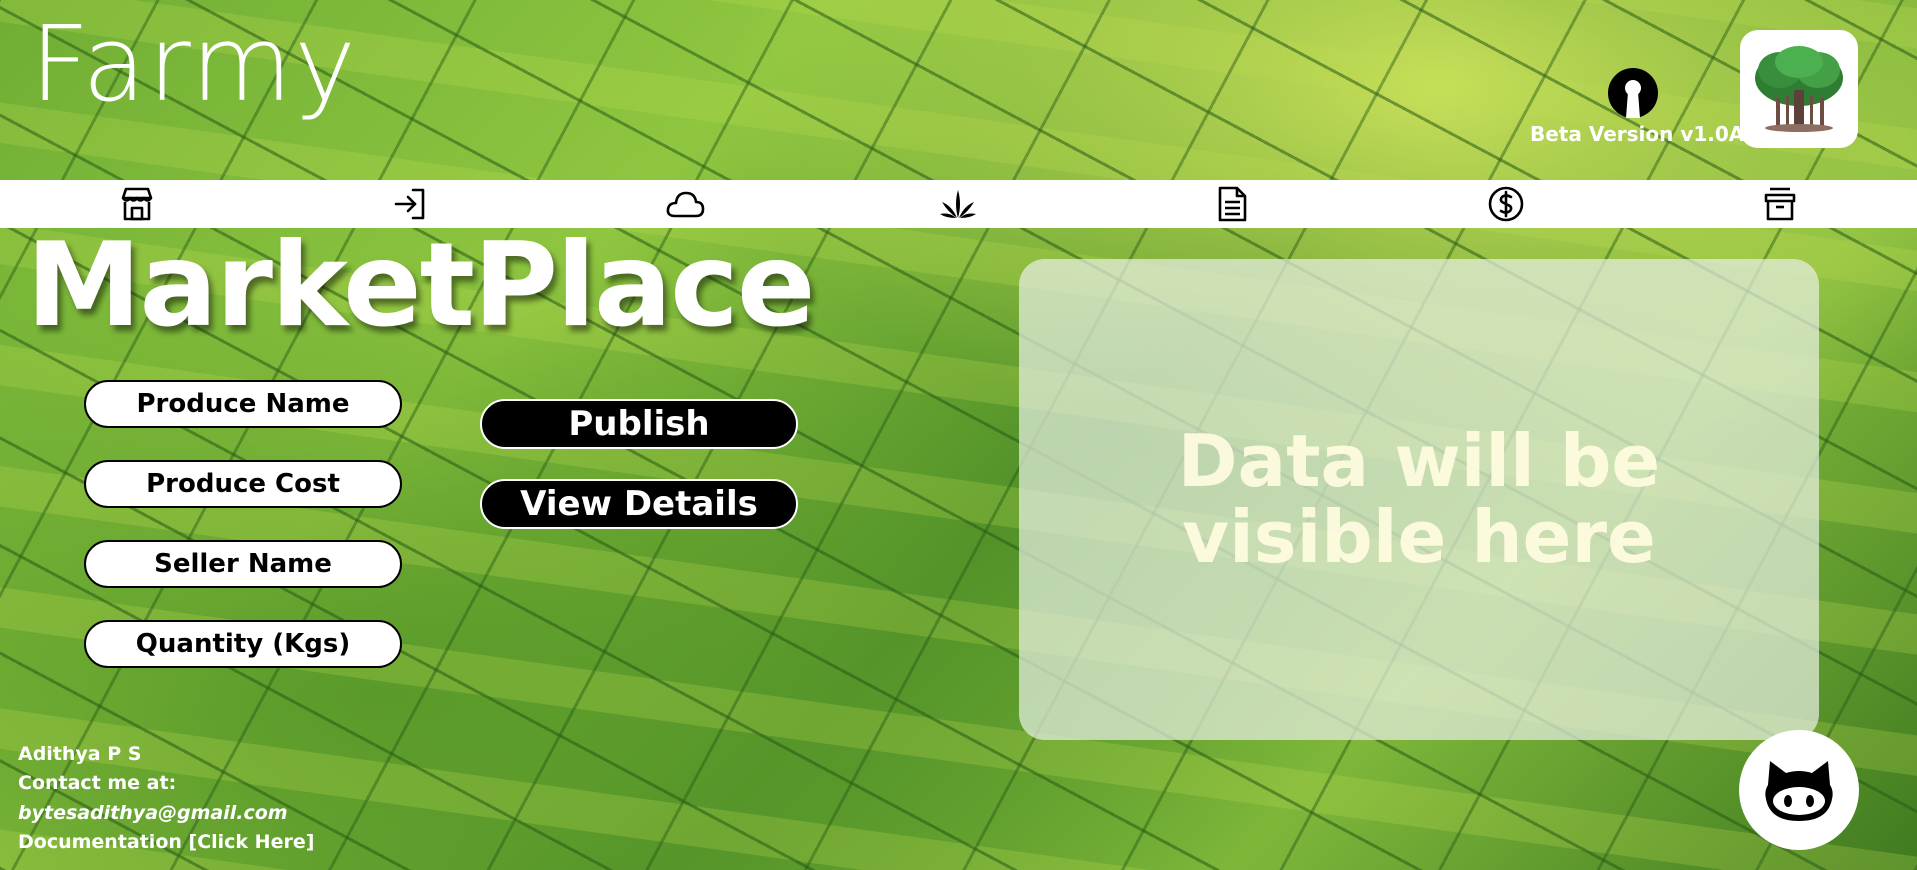  I want to click on app-logo, so click(1799, 89).